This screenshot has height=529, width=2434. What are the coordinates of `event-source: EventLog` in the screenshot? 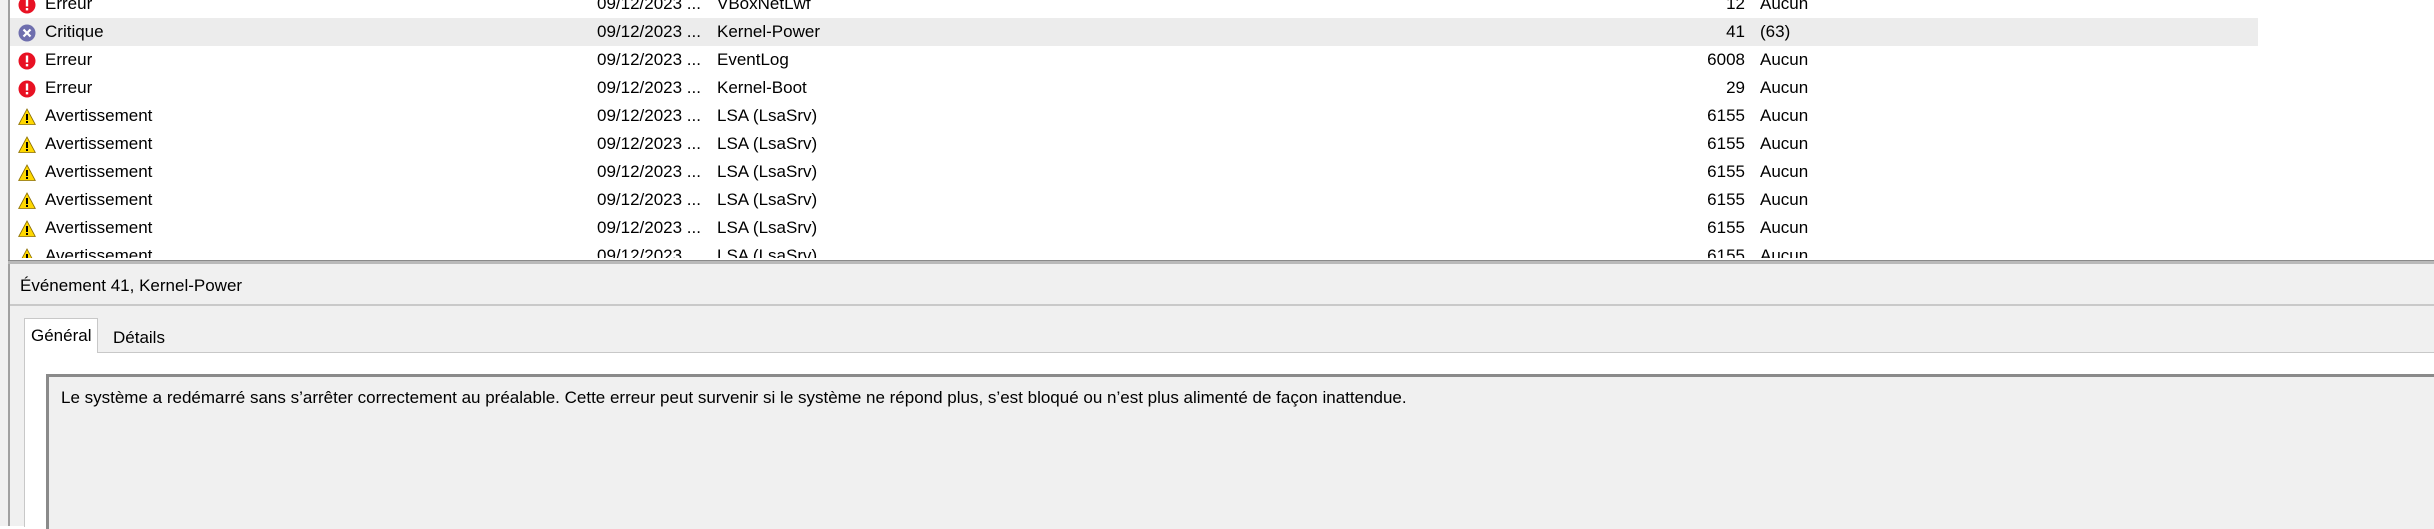 It's located at (753, 59).